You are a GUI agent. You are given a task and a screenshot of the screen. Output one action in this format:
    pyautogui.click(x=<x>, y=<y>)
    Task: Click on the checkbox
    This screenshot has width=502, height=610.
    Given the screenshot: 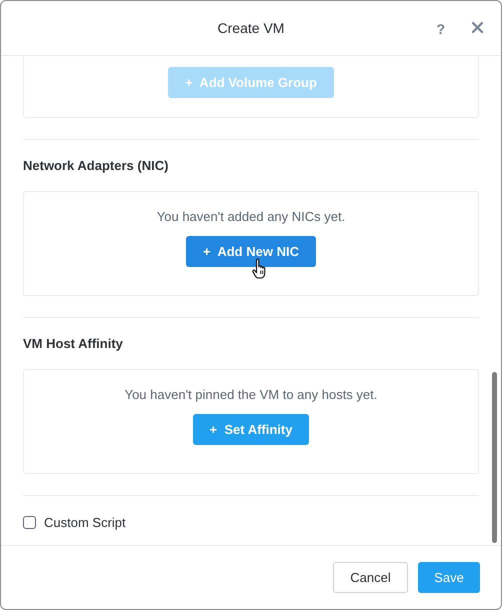 What is the action you would take?
    pyautogui.click(x=29, y=522)
    